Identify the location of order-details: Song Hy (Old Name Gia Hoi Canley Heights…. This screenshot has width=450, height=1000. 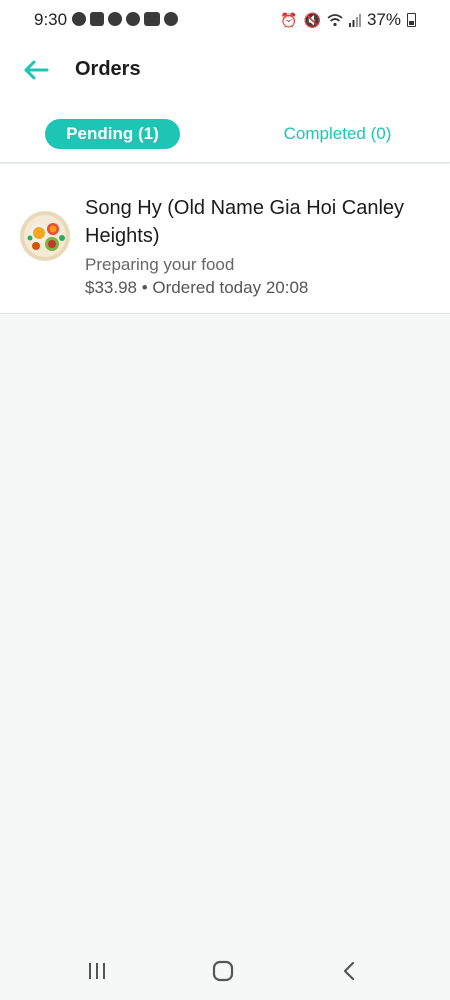
(255, 247).